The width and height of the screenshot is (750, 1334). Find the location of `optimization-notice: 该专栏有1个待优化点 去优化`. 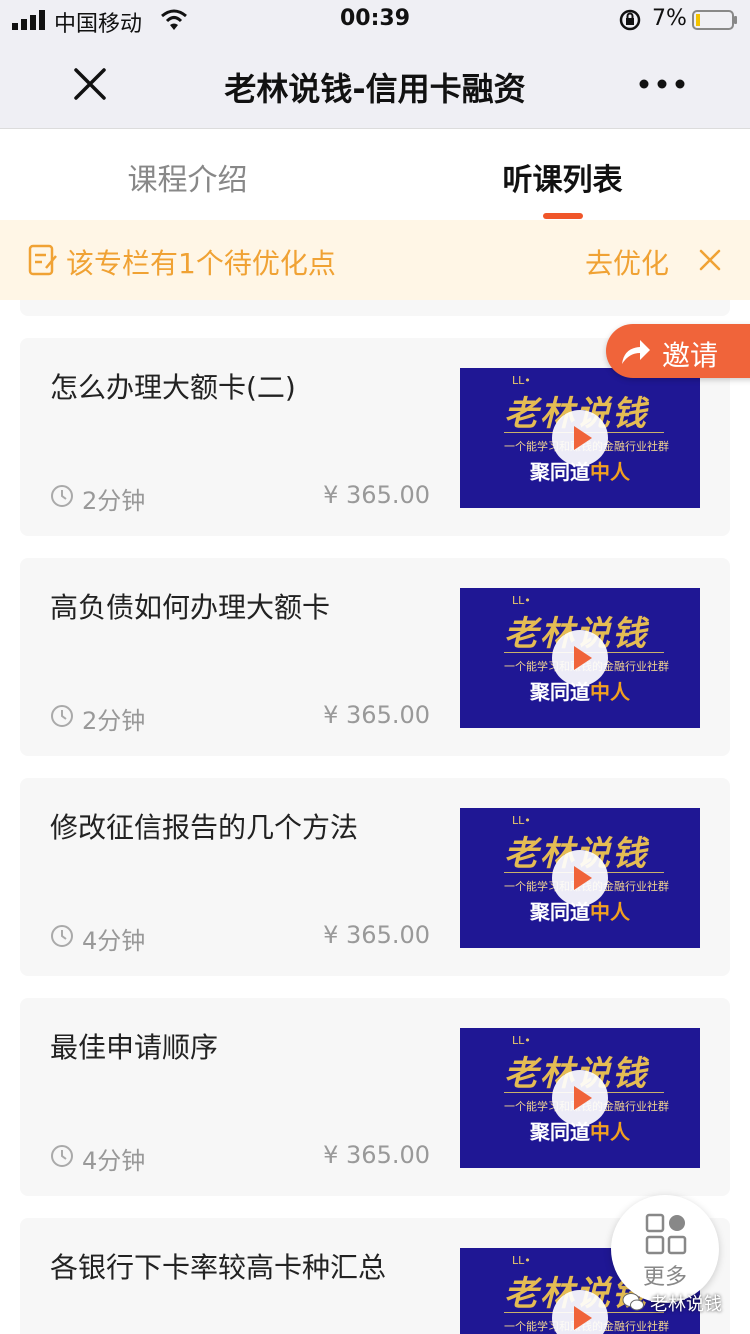

optimization-notice: 该专栏有1个待优化点 去优化 is located at coordinates (375, 260).